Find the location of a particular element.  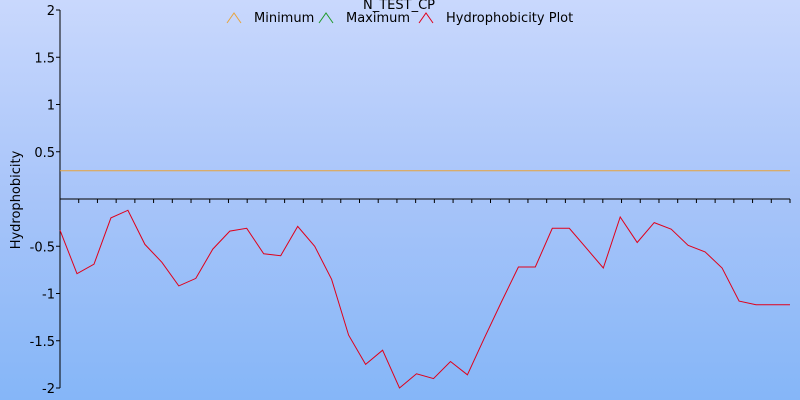

y-ticks: 2 1.5 1 0.5 -0.5 -1 -1.5 -2 is located at coordinates (45, 200).